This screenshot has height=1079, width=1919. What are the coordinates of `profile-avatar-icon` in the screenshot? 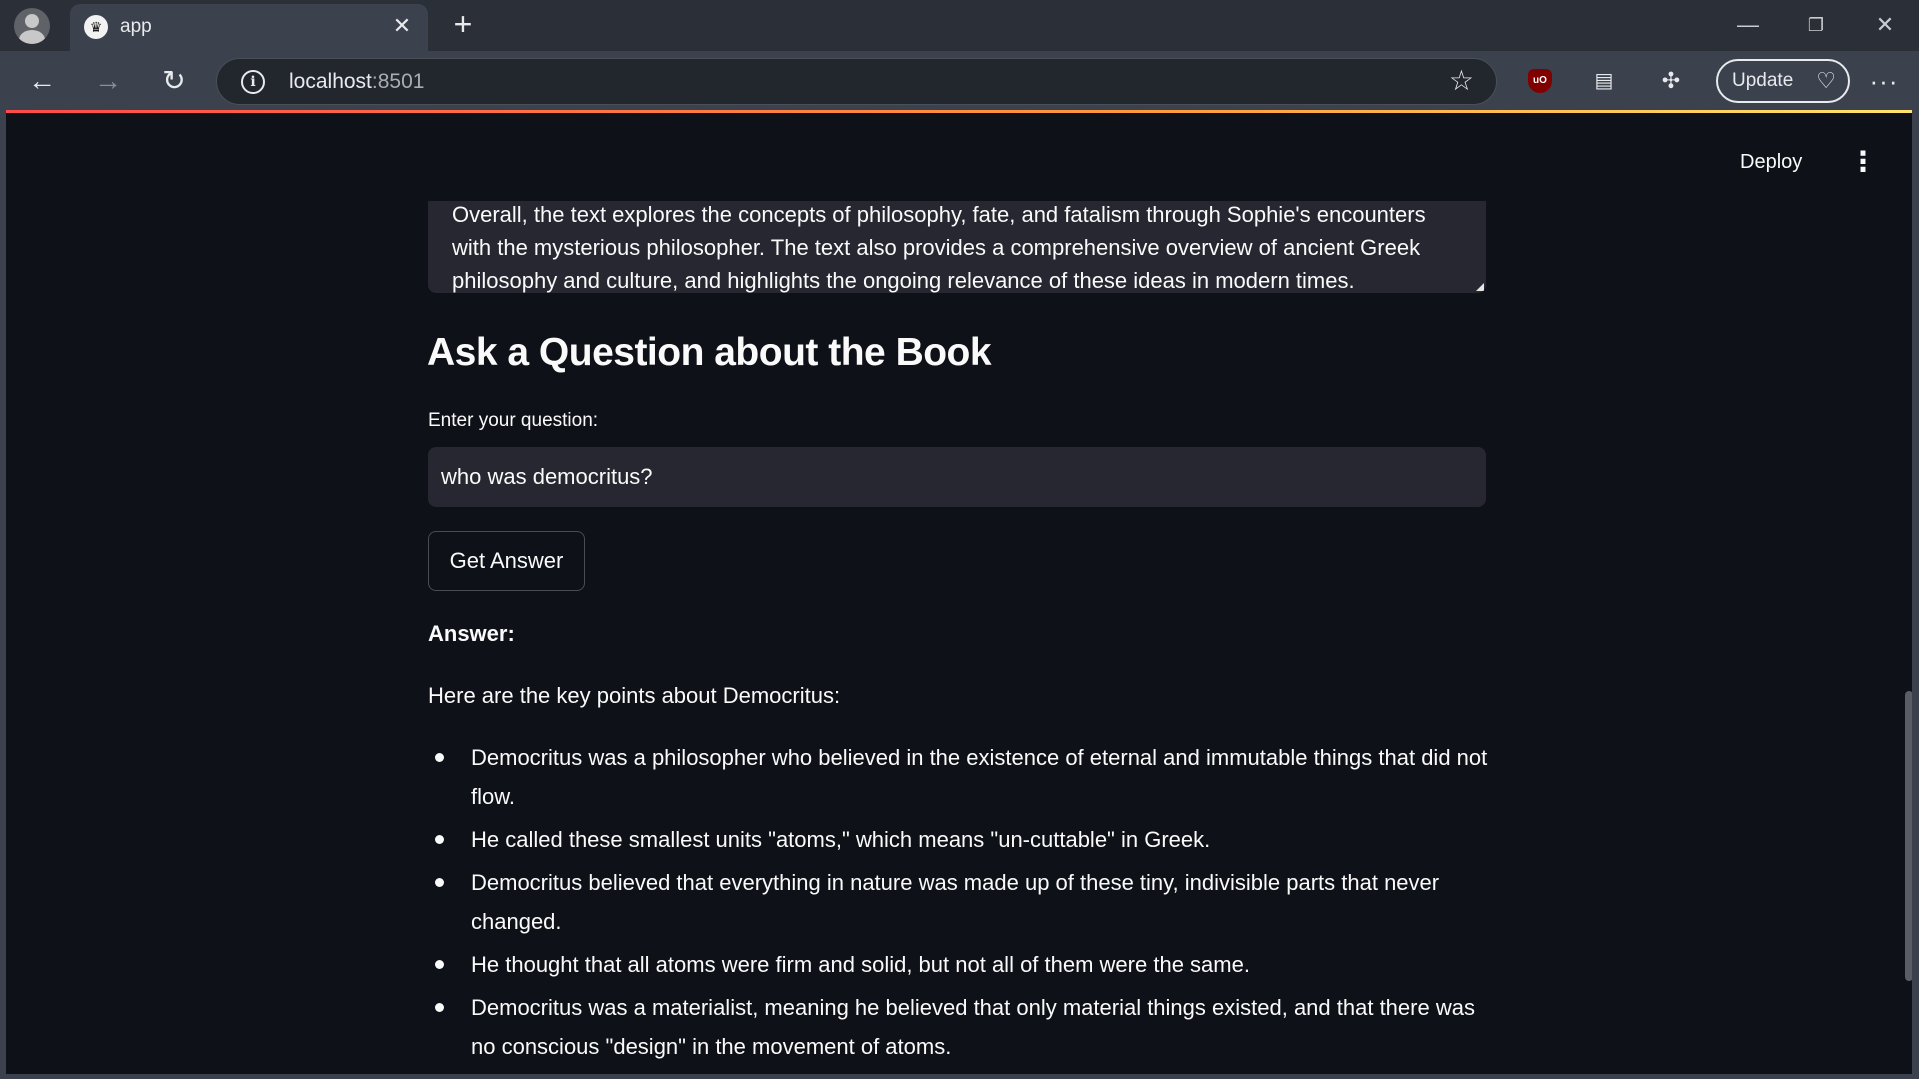 It's located at (32, 26).